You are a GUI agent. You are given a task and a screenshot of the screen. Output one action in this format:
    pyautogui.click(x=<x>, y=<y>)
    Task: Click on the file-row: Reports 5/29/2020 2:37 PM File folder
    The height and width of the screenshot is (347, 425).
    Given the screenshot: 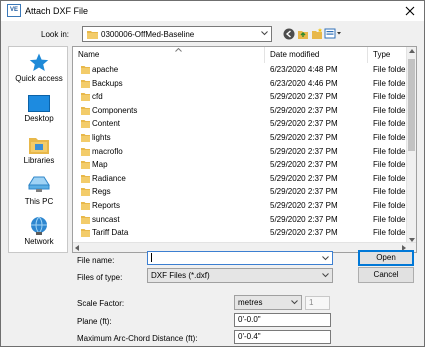 What is the action you would take?
    pyautogui.click(x=240, y=206)
    